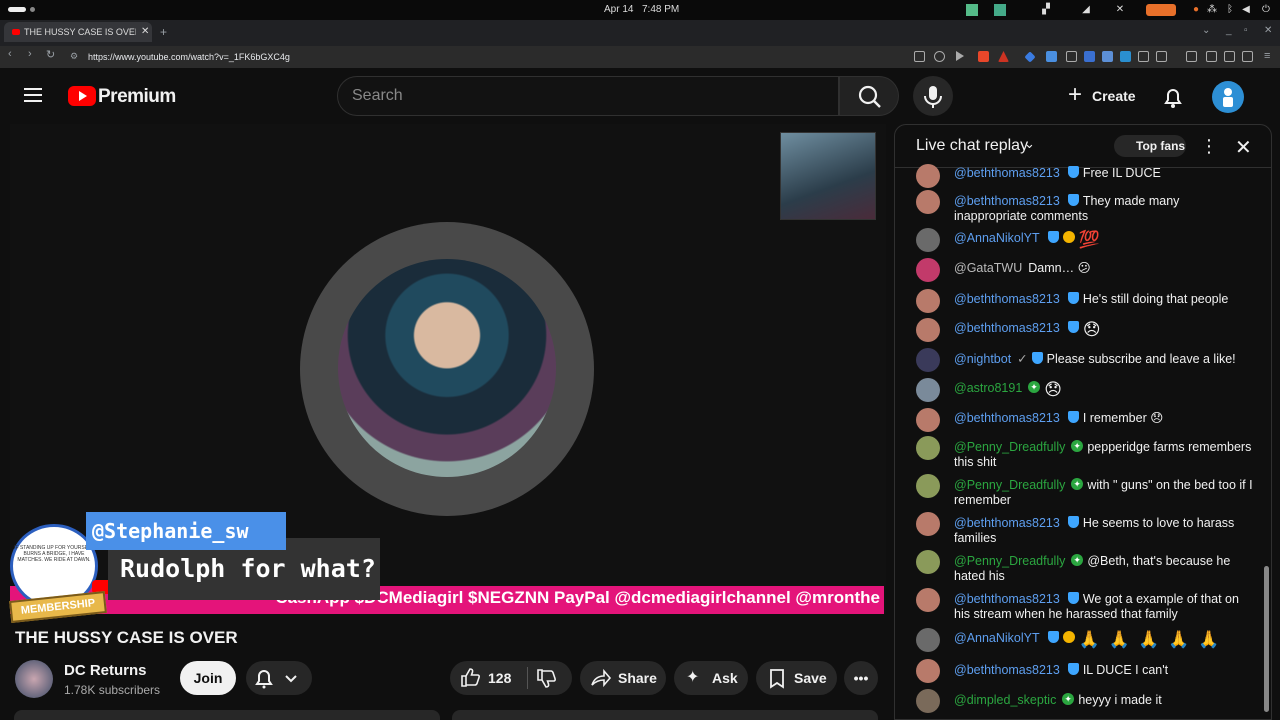 The height and width of the screenshot is (720, 1280). Describe the element at coordinates (17, 9) in the screenshot. I see `workspace-indicator` at that location.